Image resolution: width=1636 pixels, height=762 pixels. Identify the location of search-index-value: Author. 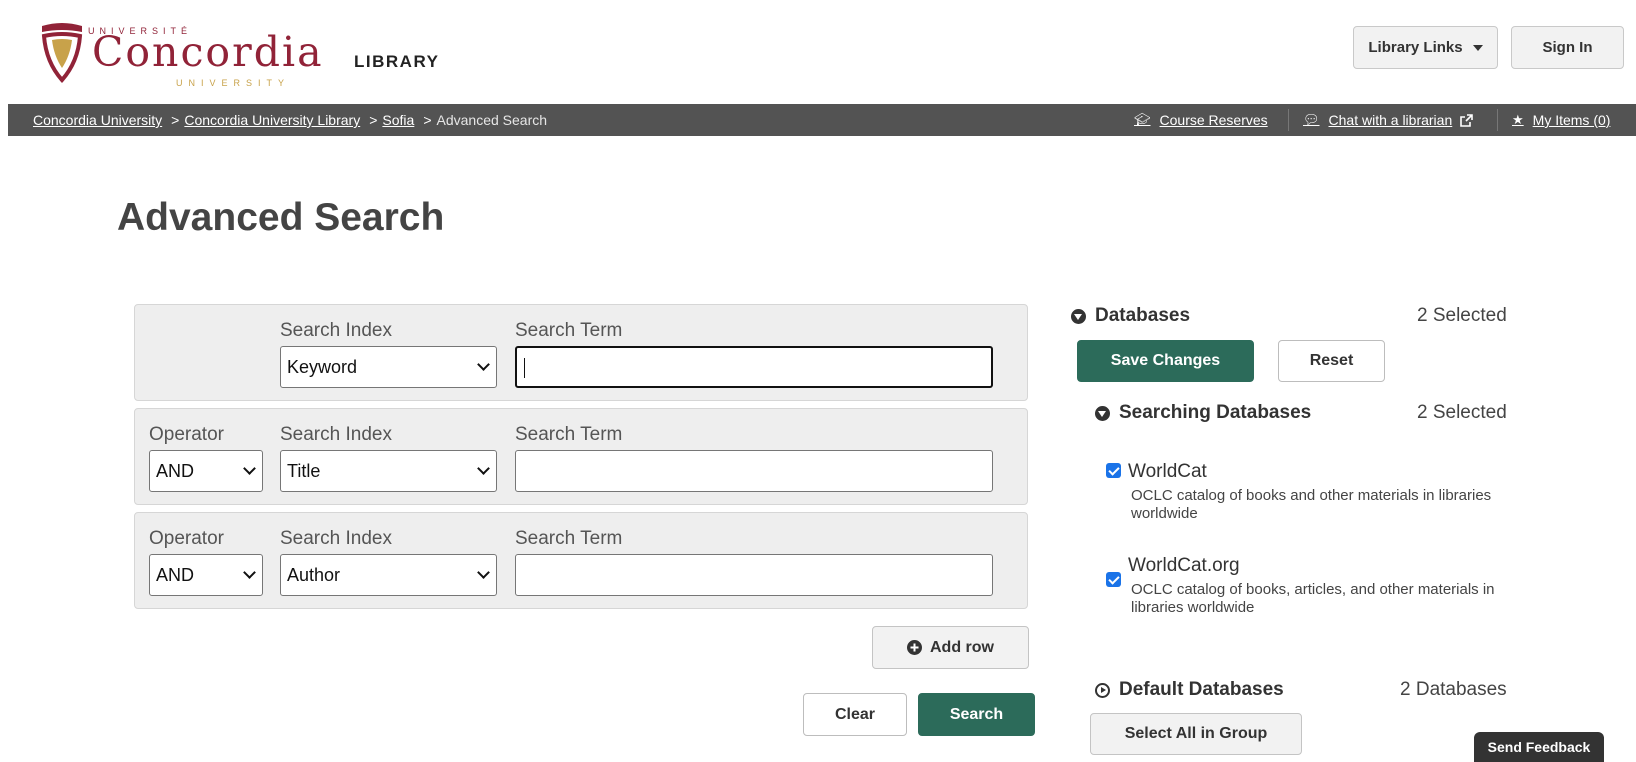
(314, 574).